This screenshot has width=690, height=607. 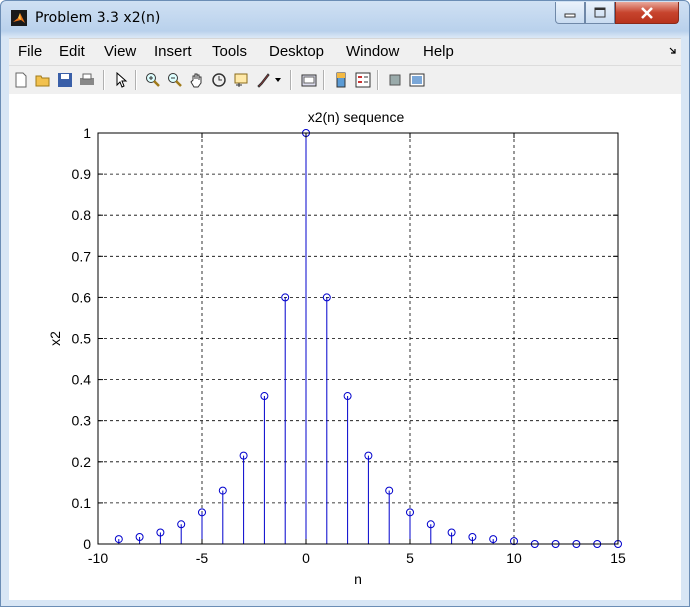 What do you see at coordinates (345, 19) in the screenshot?
I see `title-bar: Problem 3.3 x2(n)` at bounding box center [345, 19].